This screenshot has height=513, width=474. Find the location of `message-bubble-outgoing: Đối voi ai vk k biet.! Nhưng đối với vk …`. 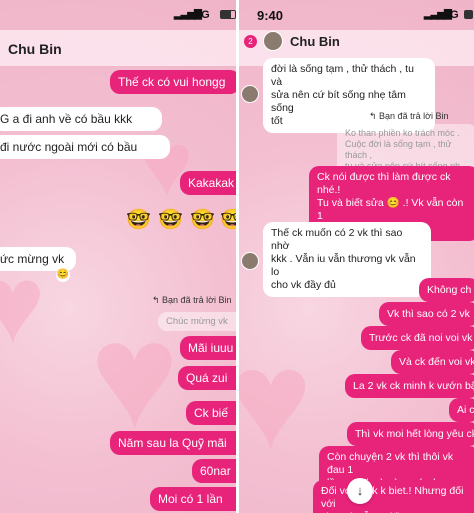

message-bubble-outgoing: Đối voi ai vk k biet.! Nhưng đối với vk … is located at coordinates (393, 496).